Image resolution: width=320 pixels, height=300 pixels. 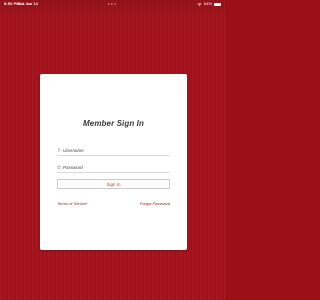 I want to click on battery-icon, so click(x=217, y=4).